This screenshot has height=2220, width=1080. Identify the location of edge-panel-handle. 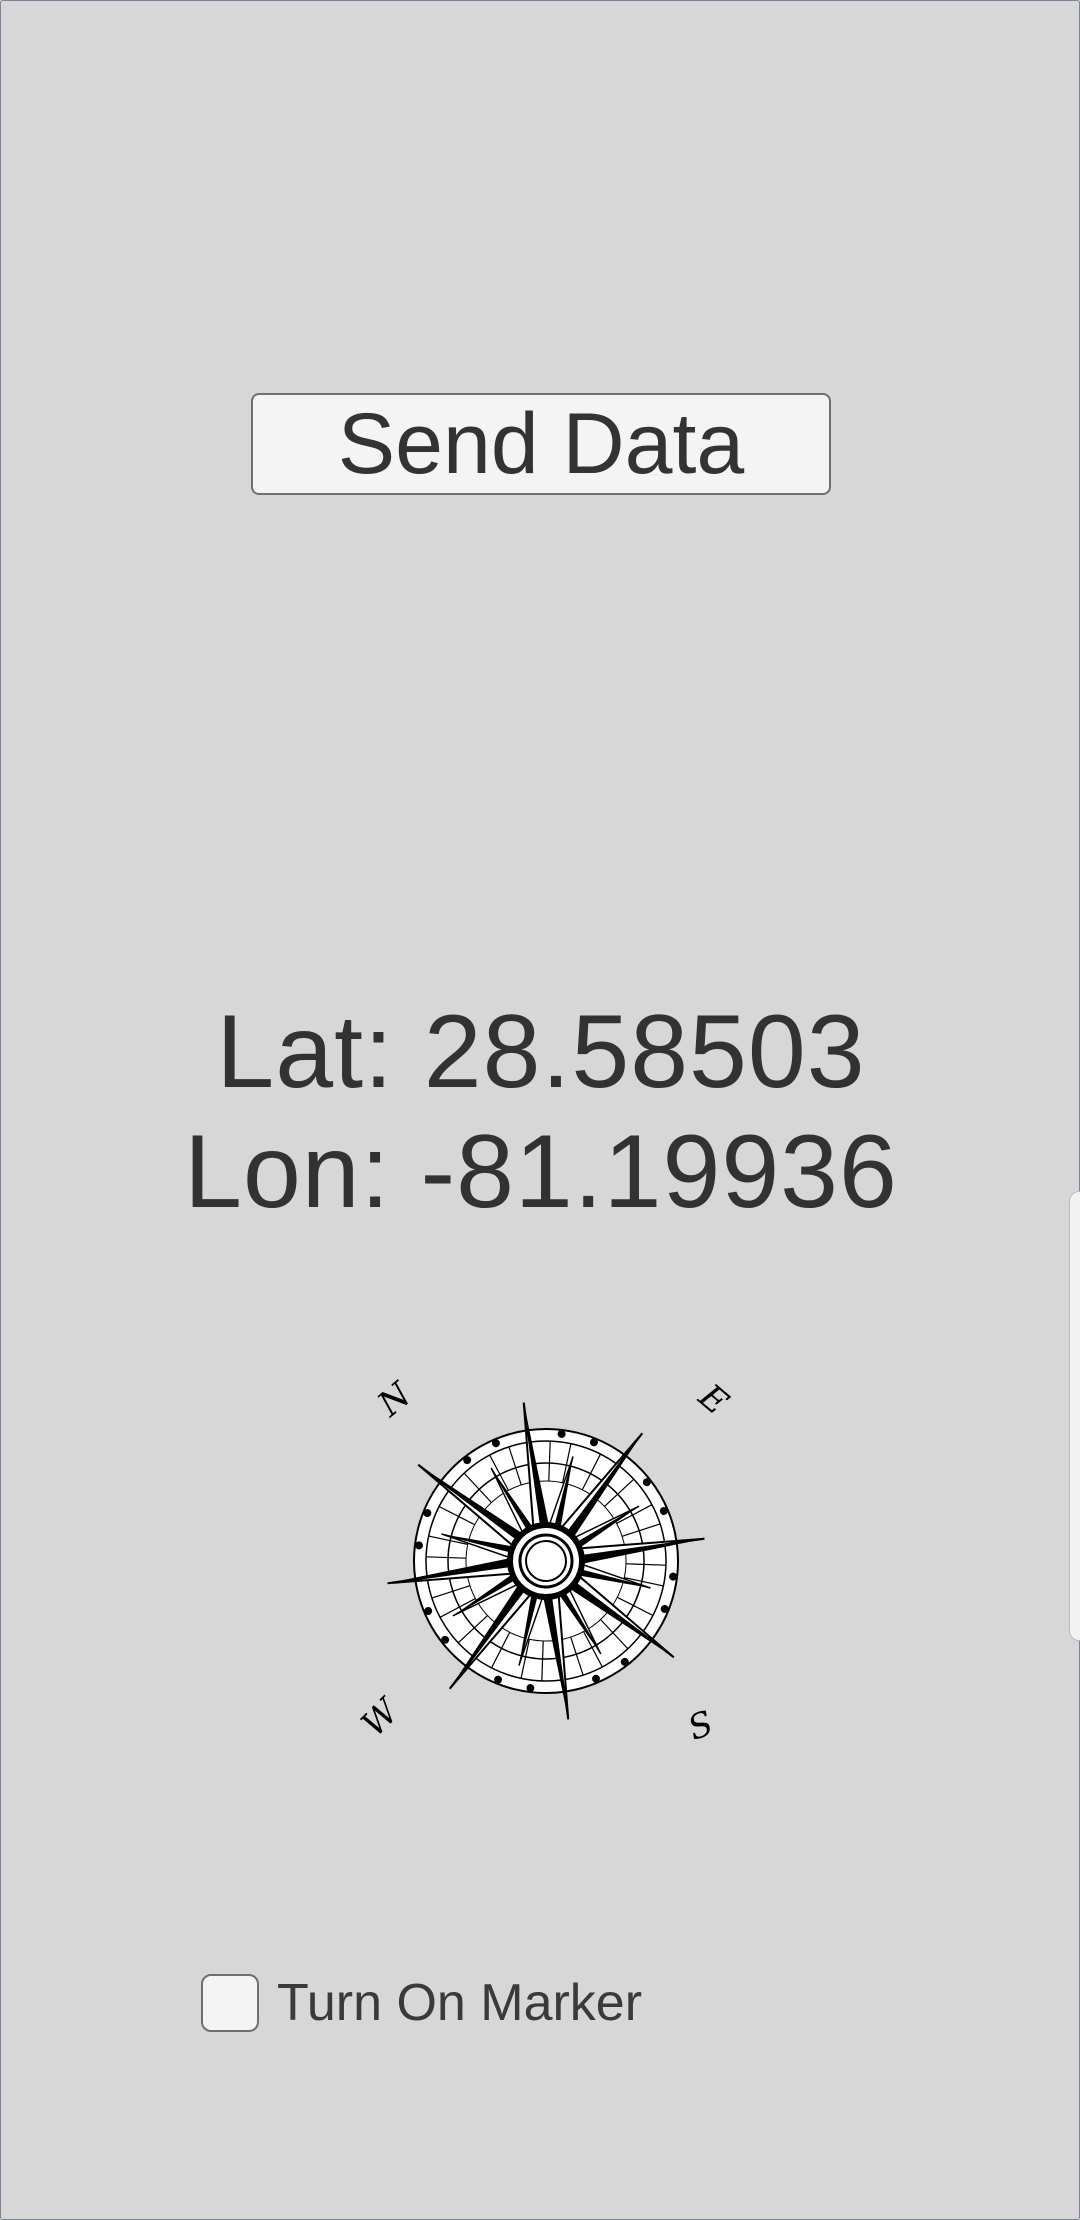
(1074, 1416).